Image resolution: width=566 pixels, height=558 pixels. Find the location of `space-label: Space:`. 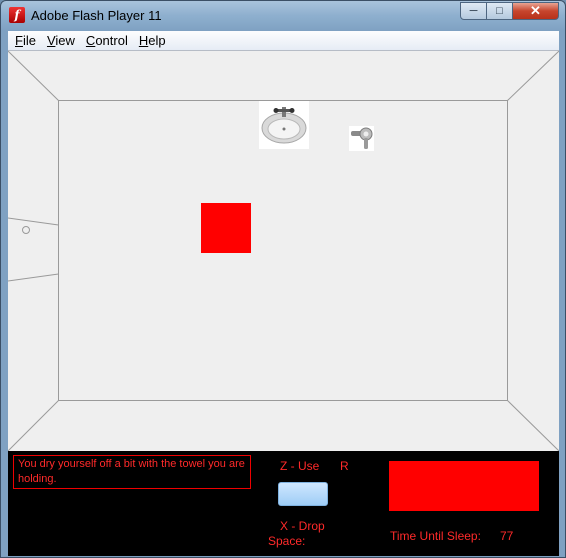

space-label: Space: is located at coordinates (287, 541).